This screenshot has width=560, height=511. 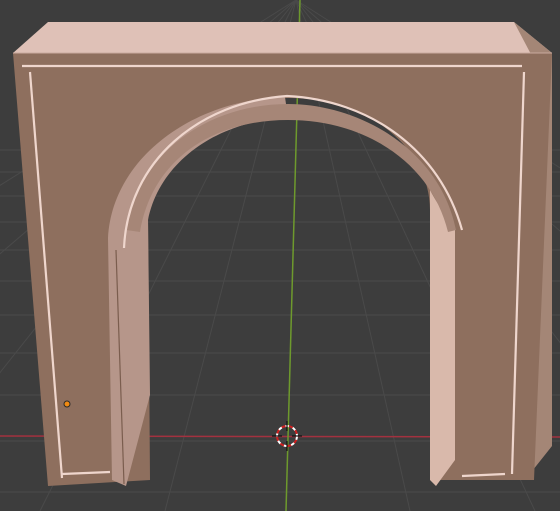 What do you see at coordinates (282, 37) in the screenshot?
I see `arch-top-face` at bounding box center [282, 37].